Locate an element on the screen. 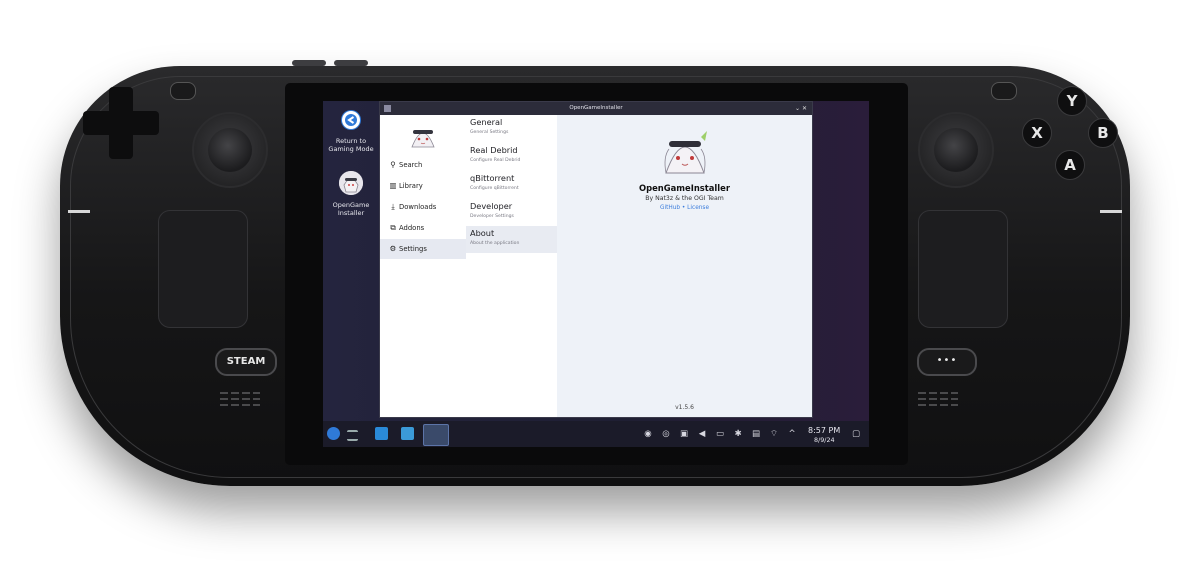  search-icon: ⚲ is located at coordinates (393, 164).